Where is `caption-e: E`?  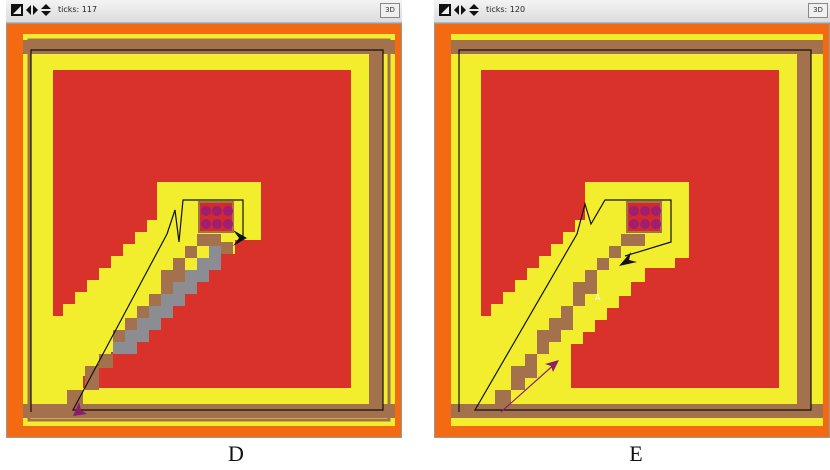 caption-e: E is located at coordinates (636, 453).